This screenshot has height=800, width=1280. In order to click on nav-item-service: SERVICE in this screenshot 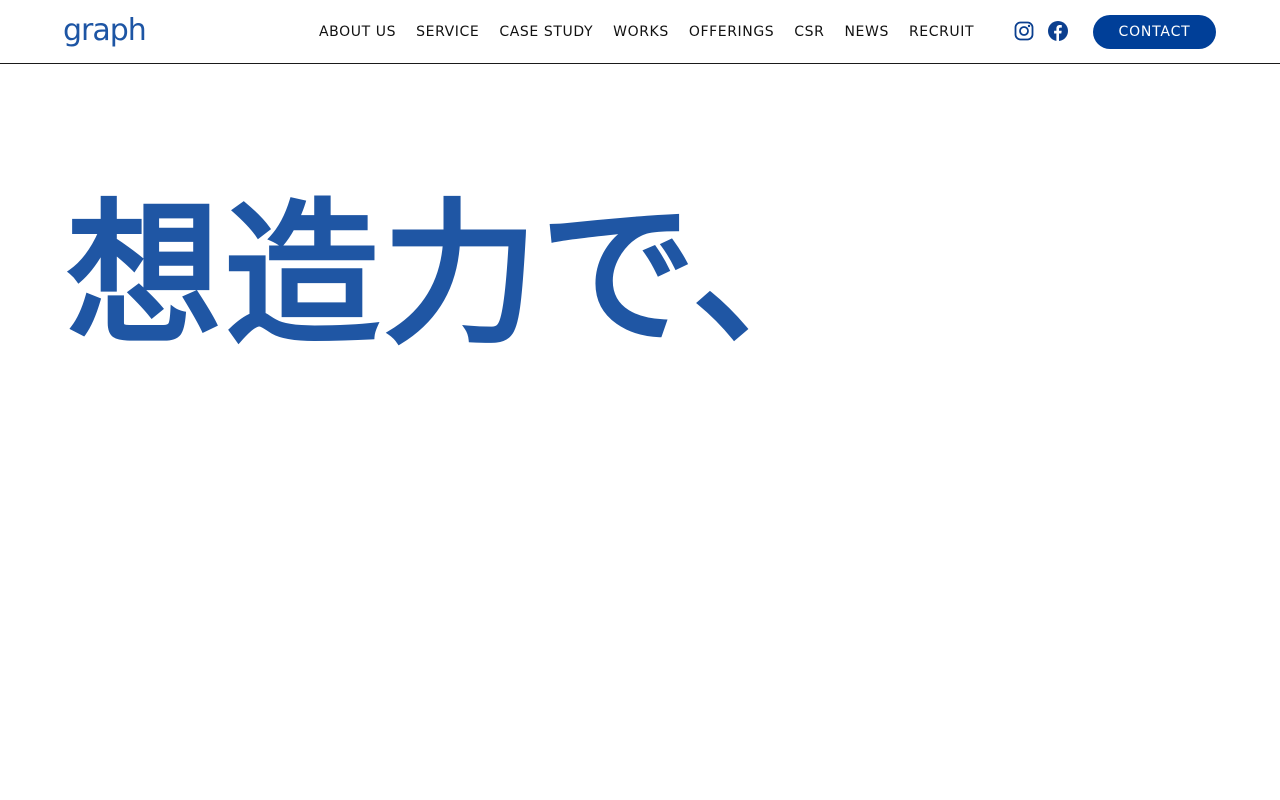, I will do `click(447, 32)`.